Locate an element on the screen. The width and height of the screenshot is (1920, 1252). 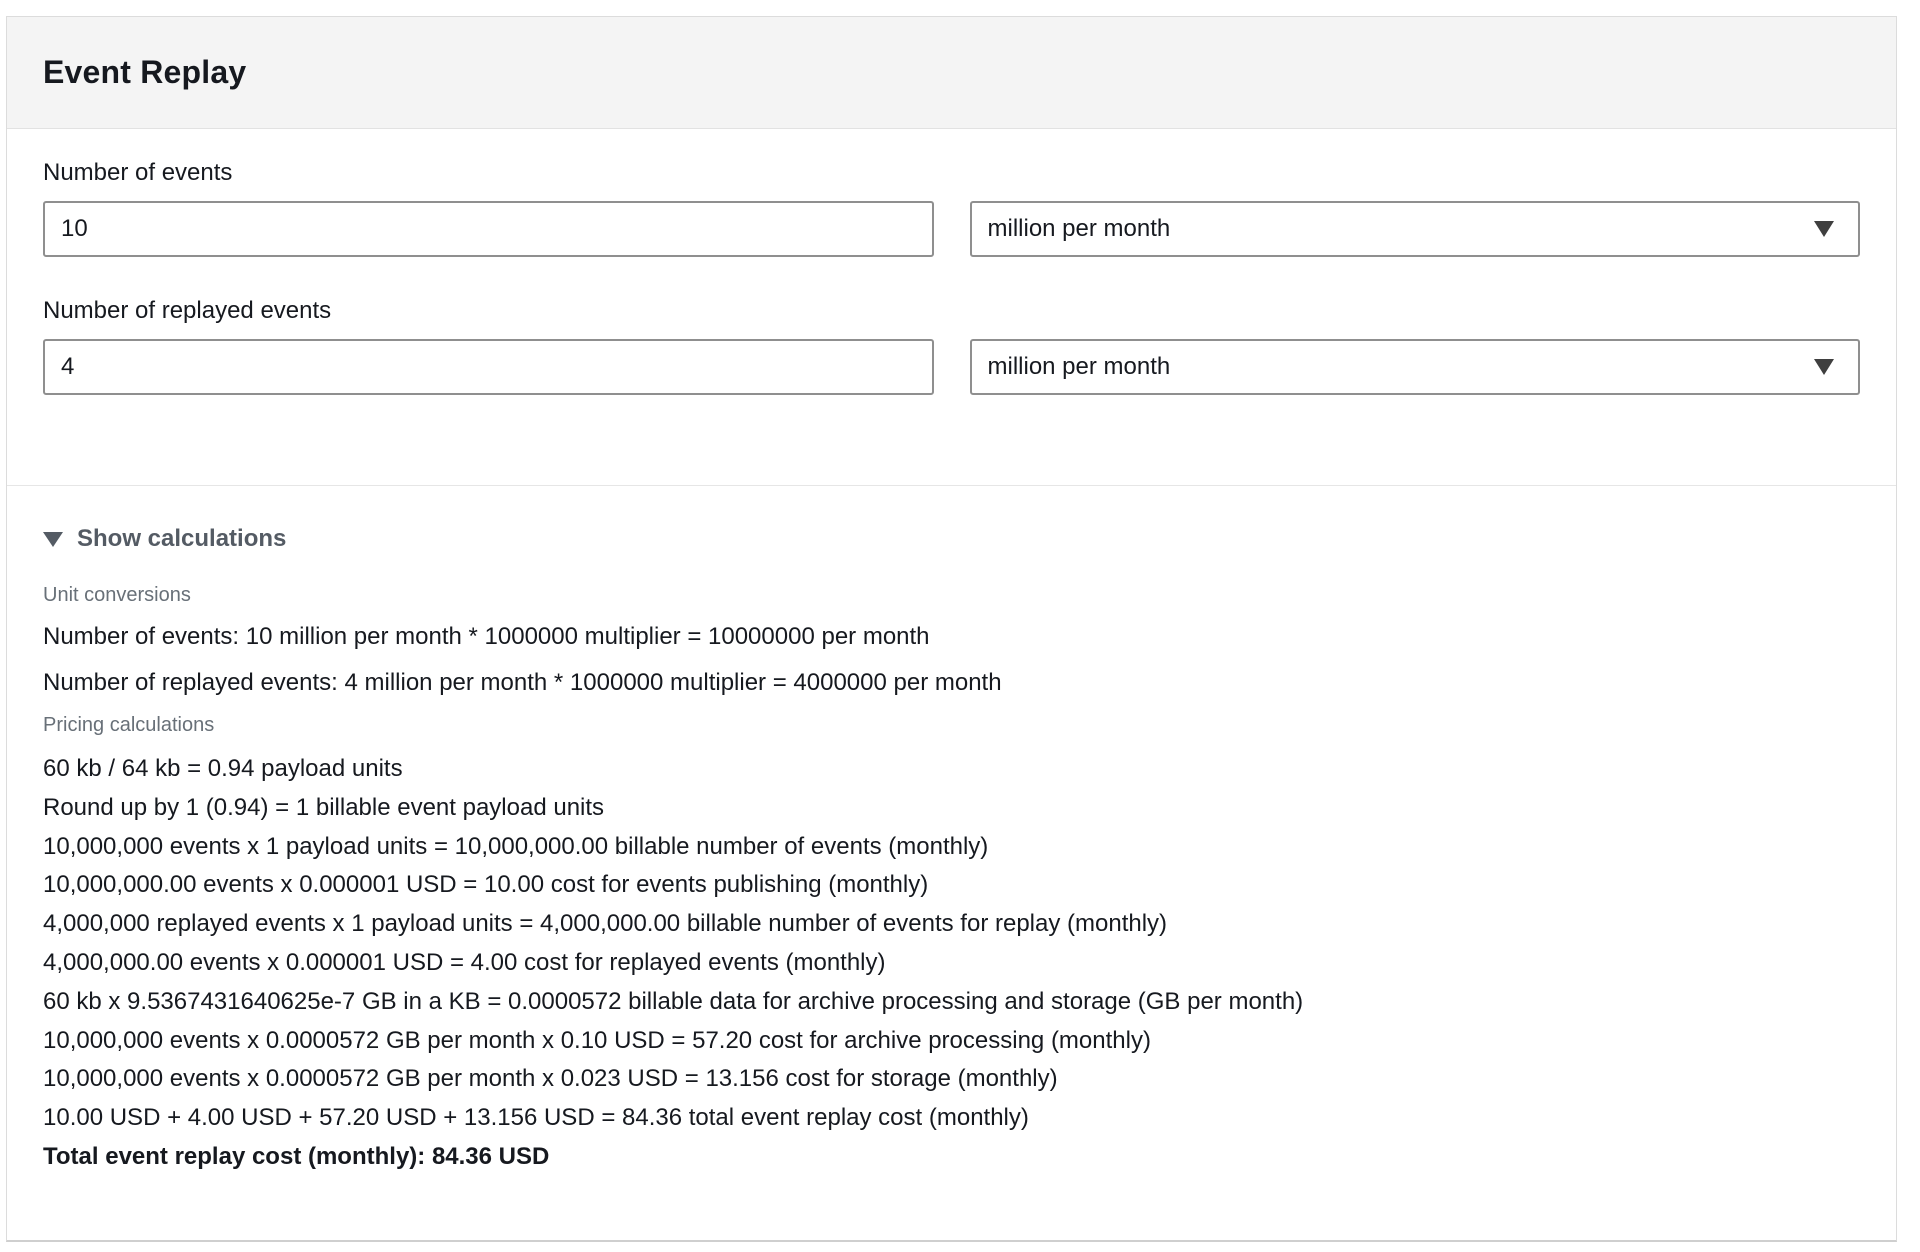
number-of-replayed-events-unit-select: million per month is located at coordinates (1414, 367).